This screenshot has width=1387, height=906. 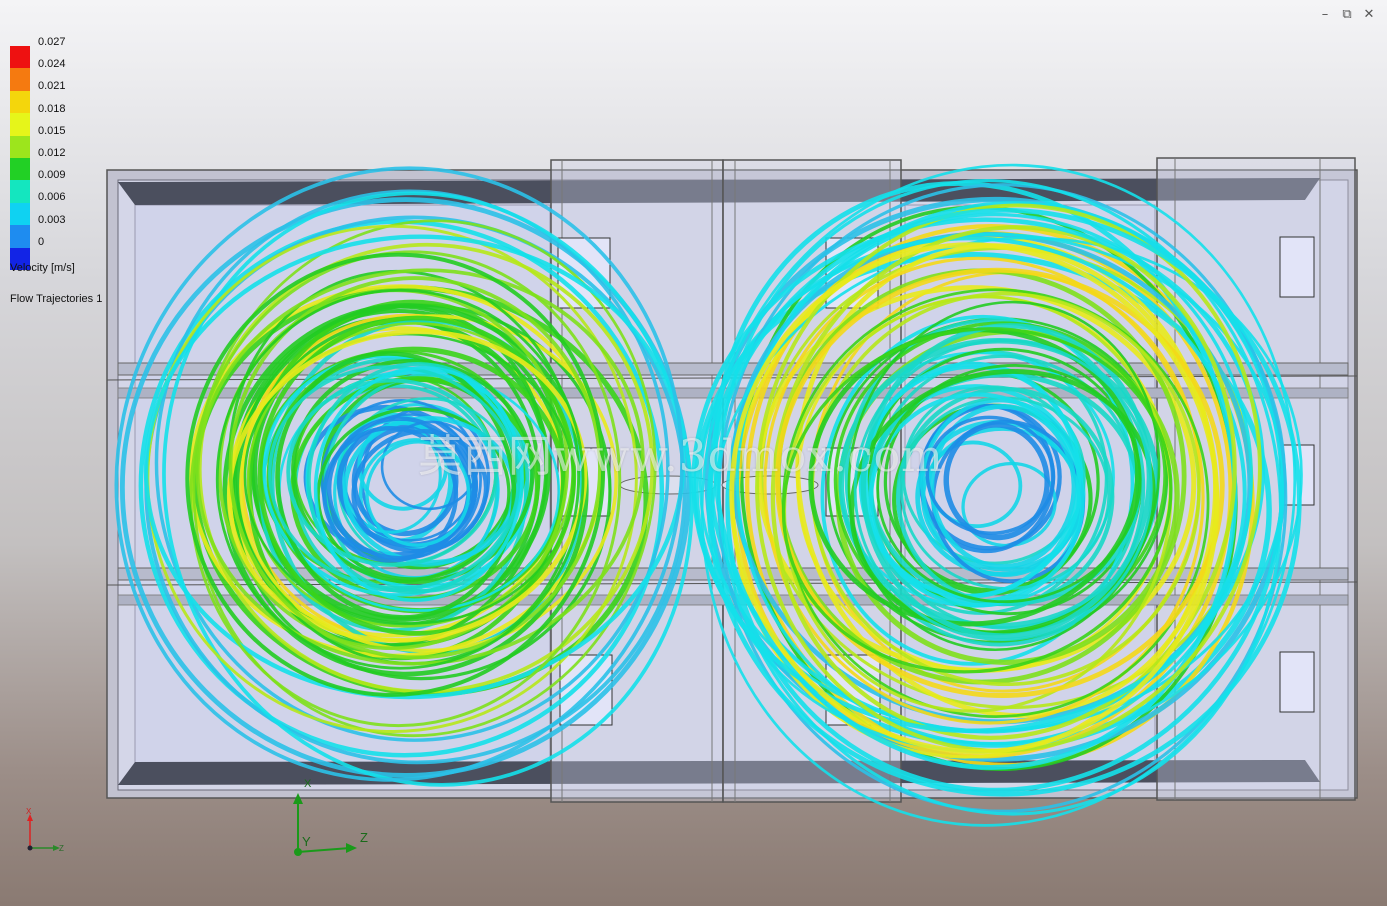 What do you see at coordinates (52, 197) in the screenshot?
I see `legend-tick-label: 0.006` at bounding box center [52, 197].